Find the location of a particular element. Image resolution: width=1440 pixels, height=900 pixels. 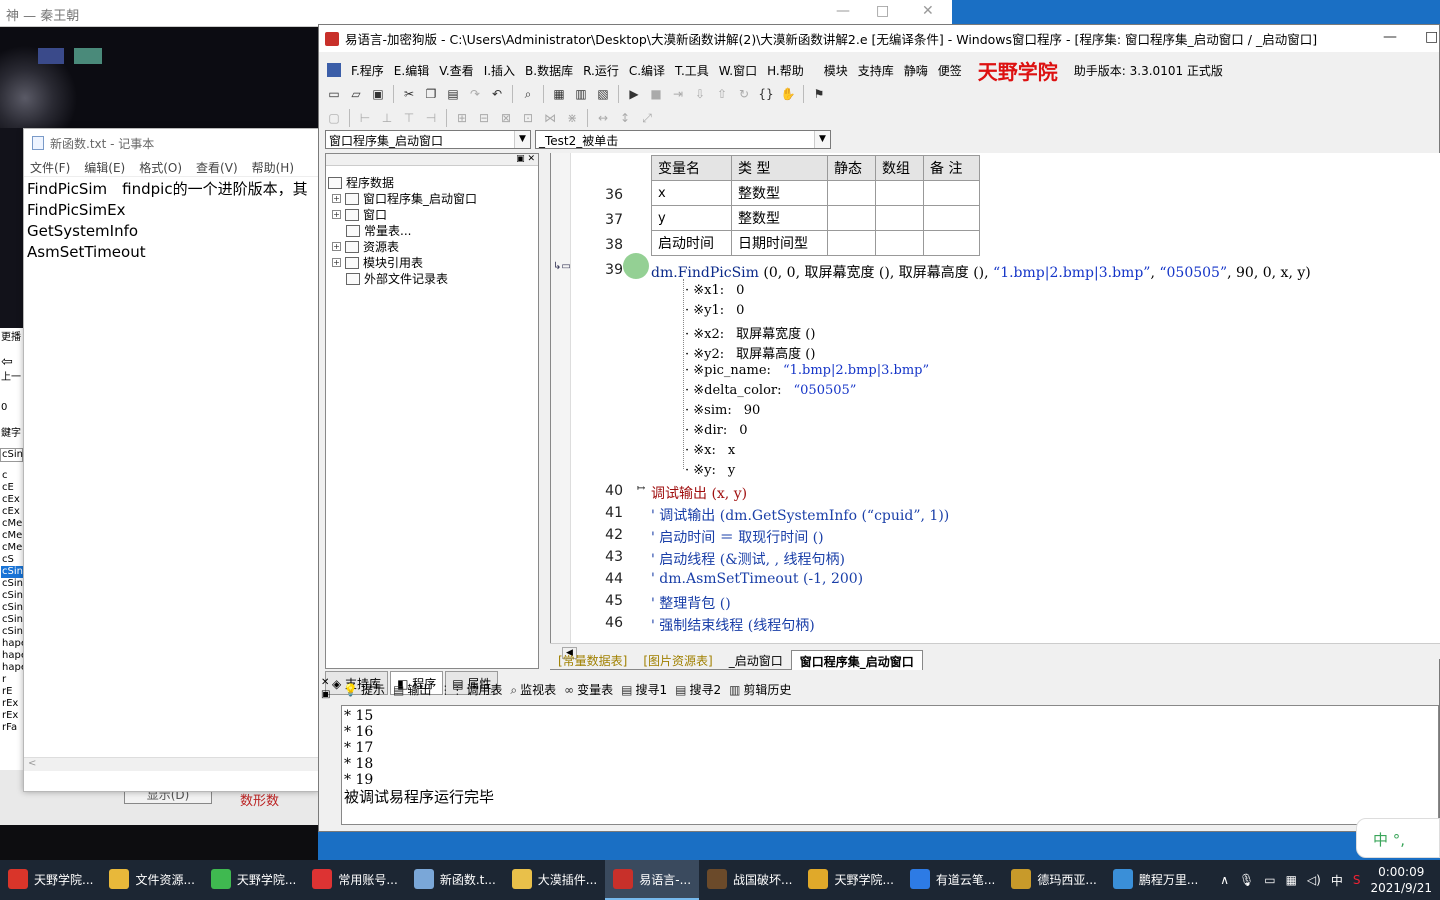

size-both-icon: ⤢ is located at coordinates (647, 118).